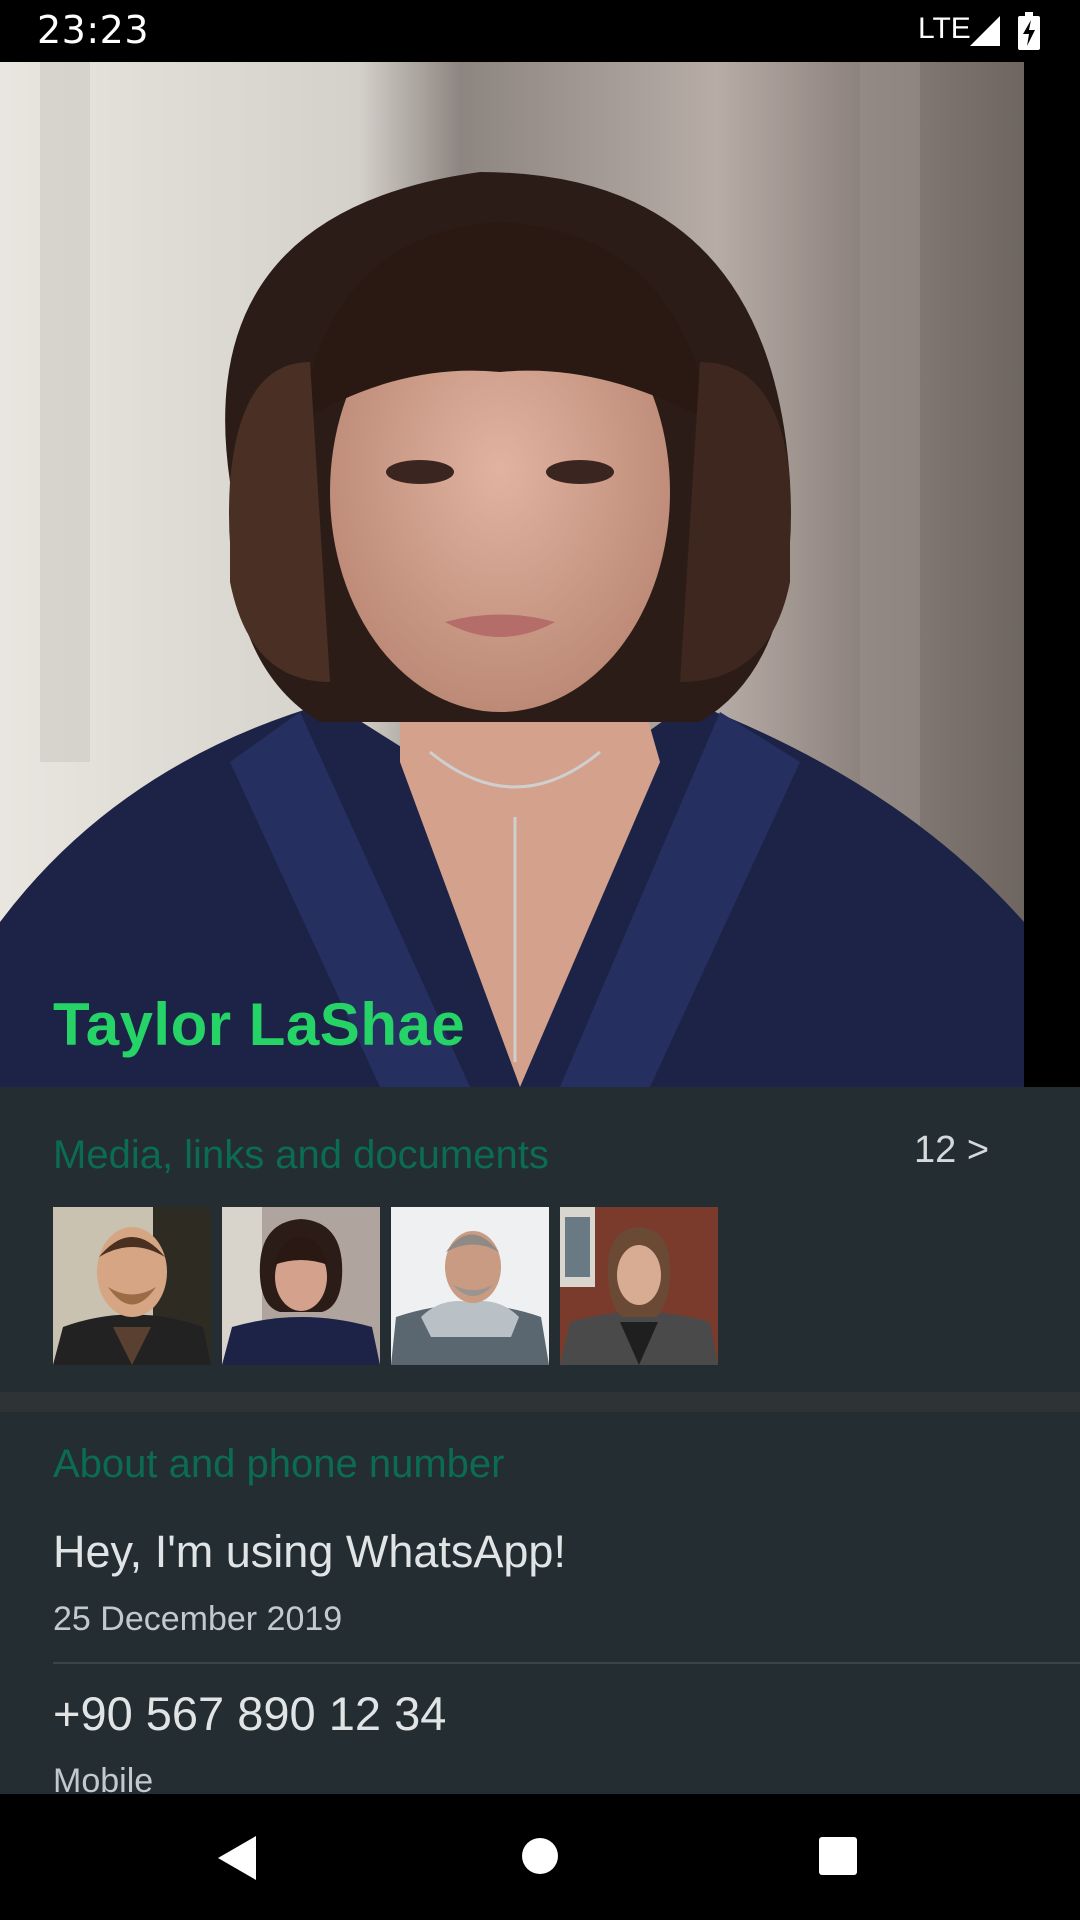 Image resolution: width=1080 pixels, height=1920 pixels. I want to click on about-status-text: Hey, I'm using WhatsApp!, so click(309, 1552).